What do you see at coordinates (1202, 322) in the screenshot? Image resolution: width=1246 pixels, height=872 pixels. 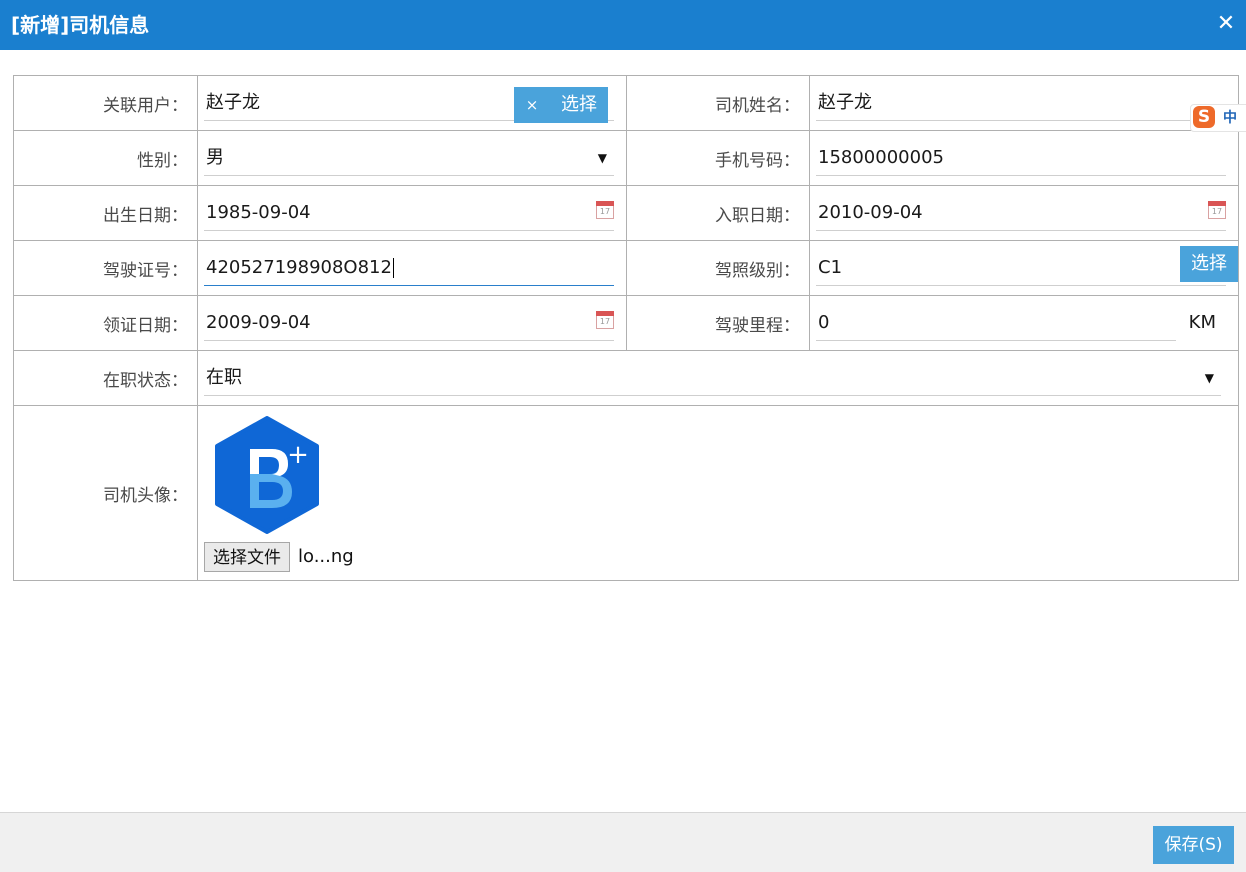 I see `mileage-unit: KM` at bounding box center [1202, 322].